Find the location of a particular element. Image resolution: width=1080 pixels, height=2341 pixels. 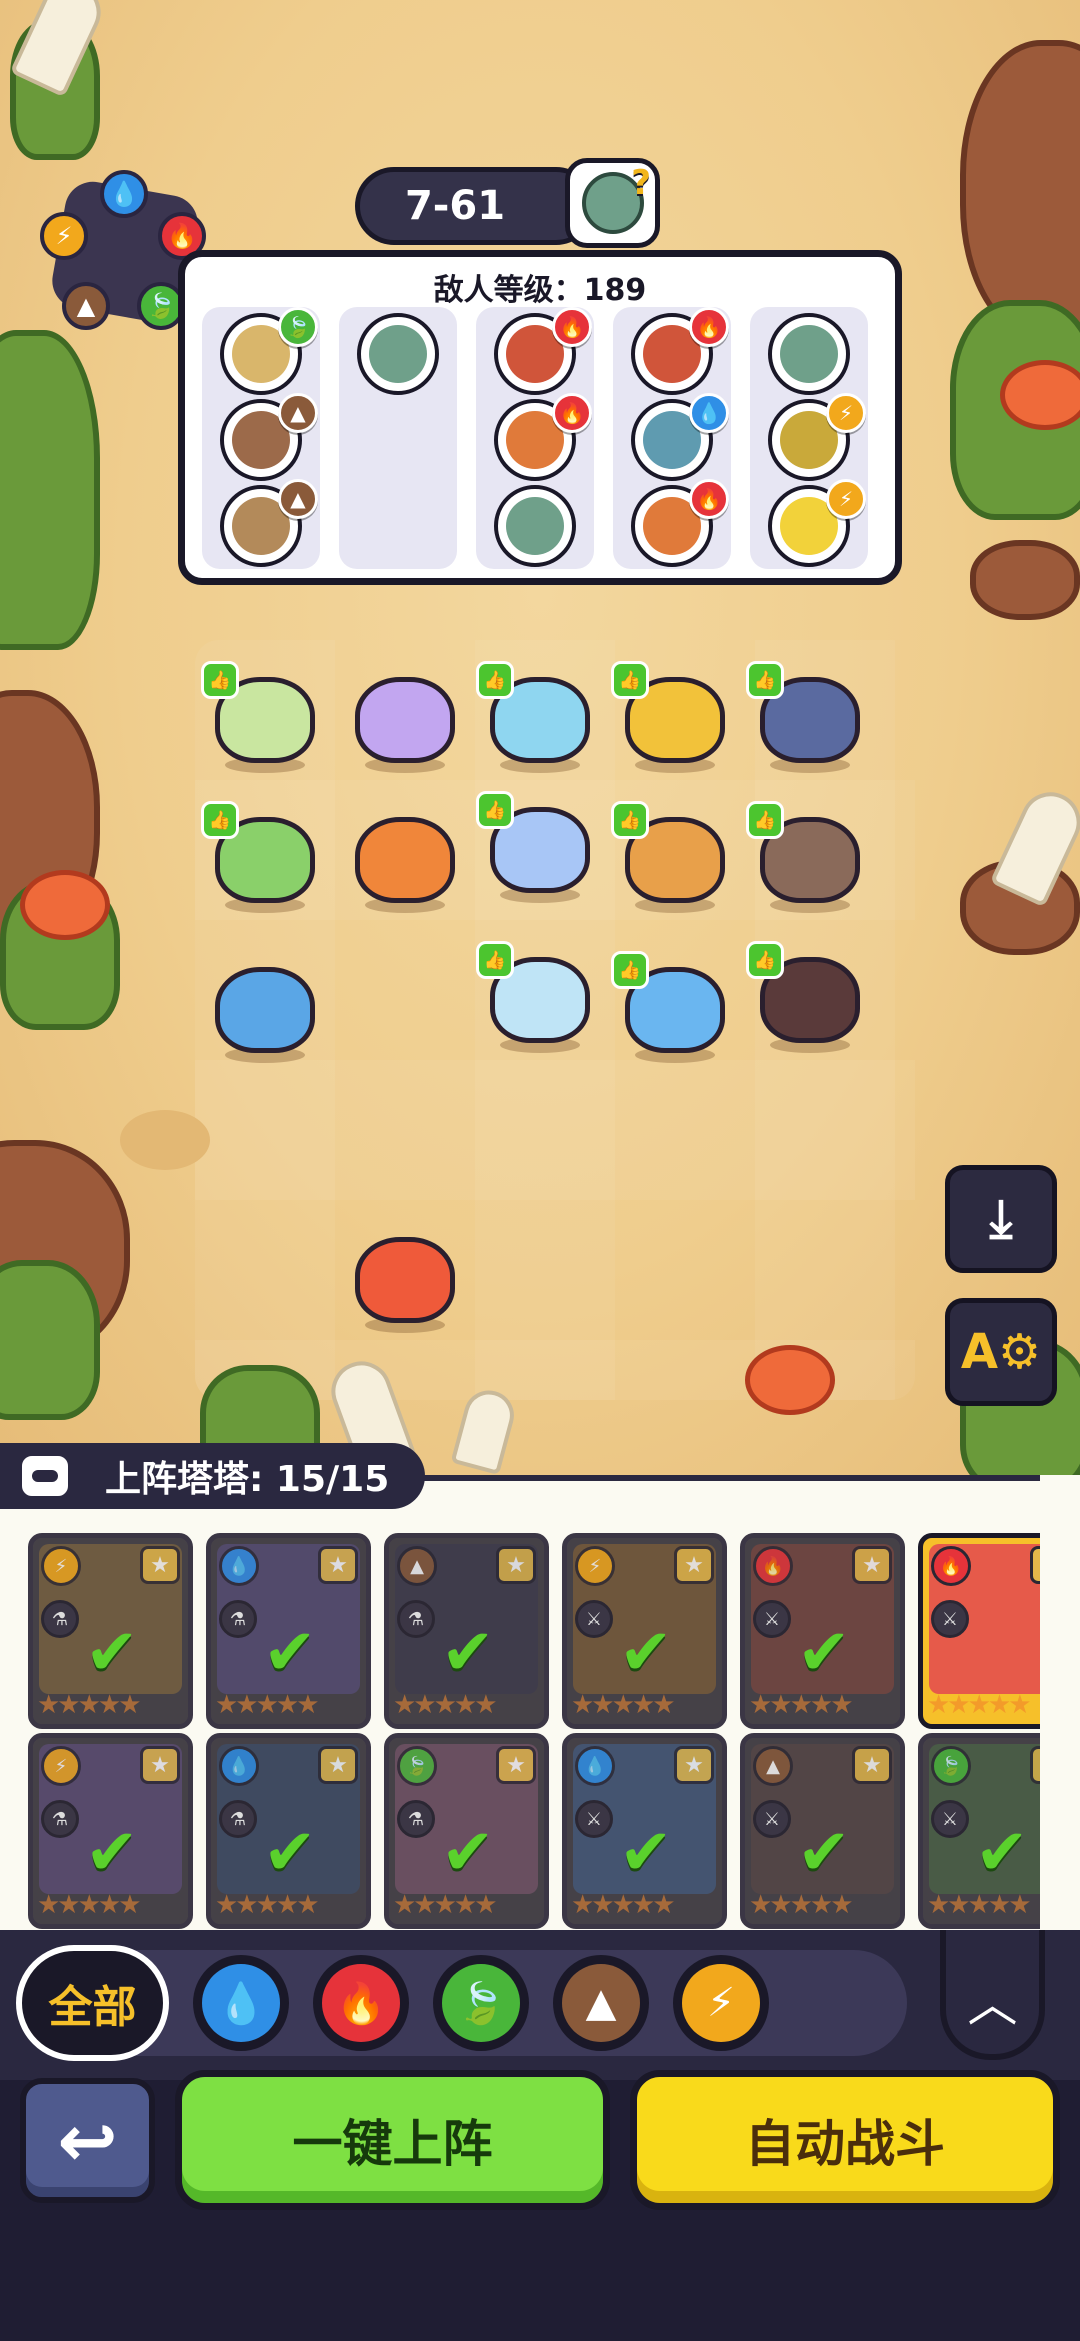

one-click-deploy-button: 一键上阵 is located at coordinates (392, 2140).